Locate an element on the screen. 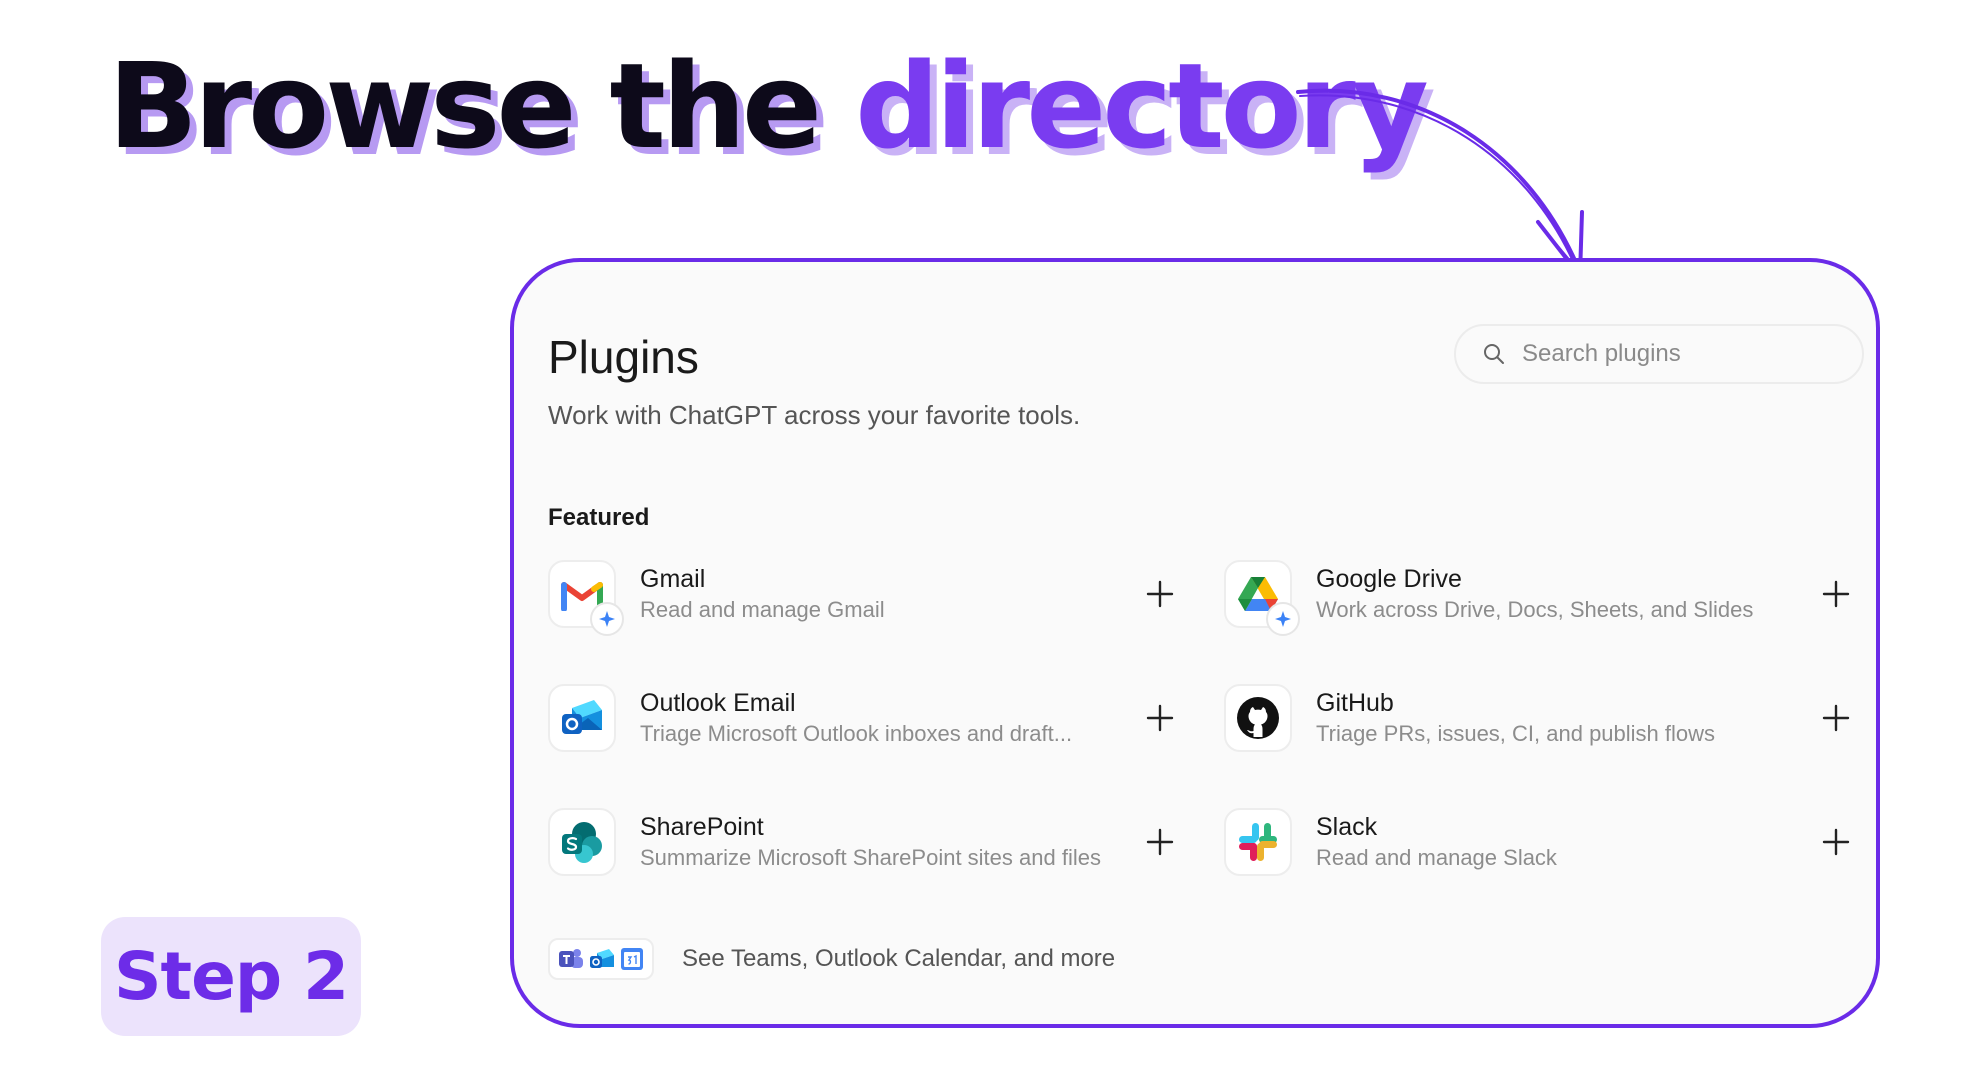  page-title: Plugins is located at coordinates (623, 357).